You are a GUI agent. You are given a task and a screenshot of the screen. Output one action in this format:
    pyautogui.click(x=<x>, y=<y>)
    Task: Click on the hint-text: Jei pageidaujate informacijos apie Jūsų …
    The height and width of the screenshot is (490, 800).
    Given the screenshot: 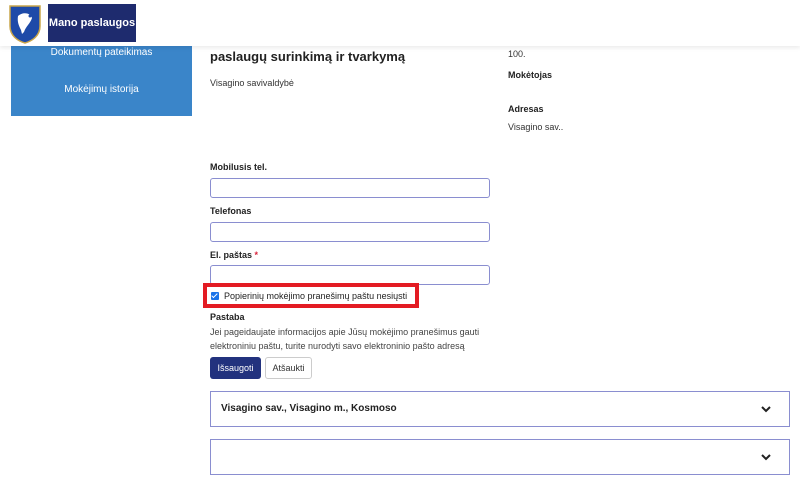 What is the action you would take?
    pyautogui.click(x=345, y=339)
    